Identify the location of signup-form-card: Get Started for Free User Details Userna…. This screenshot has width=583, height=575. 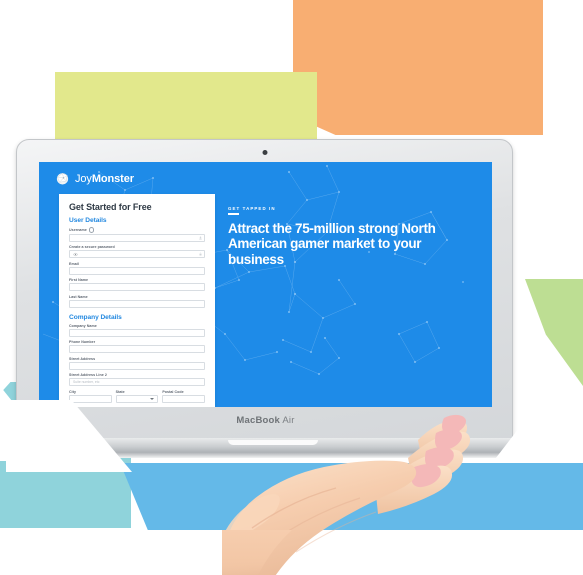
(137, 300).